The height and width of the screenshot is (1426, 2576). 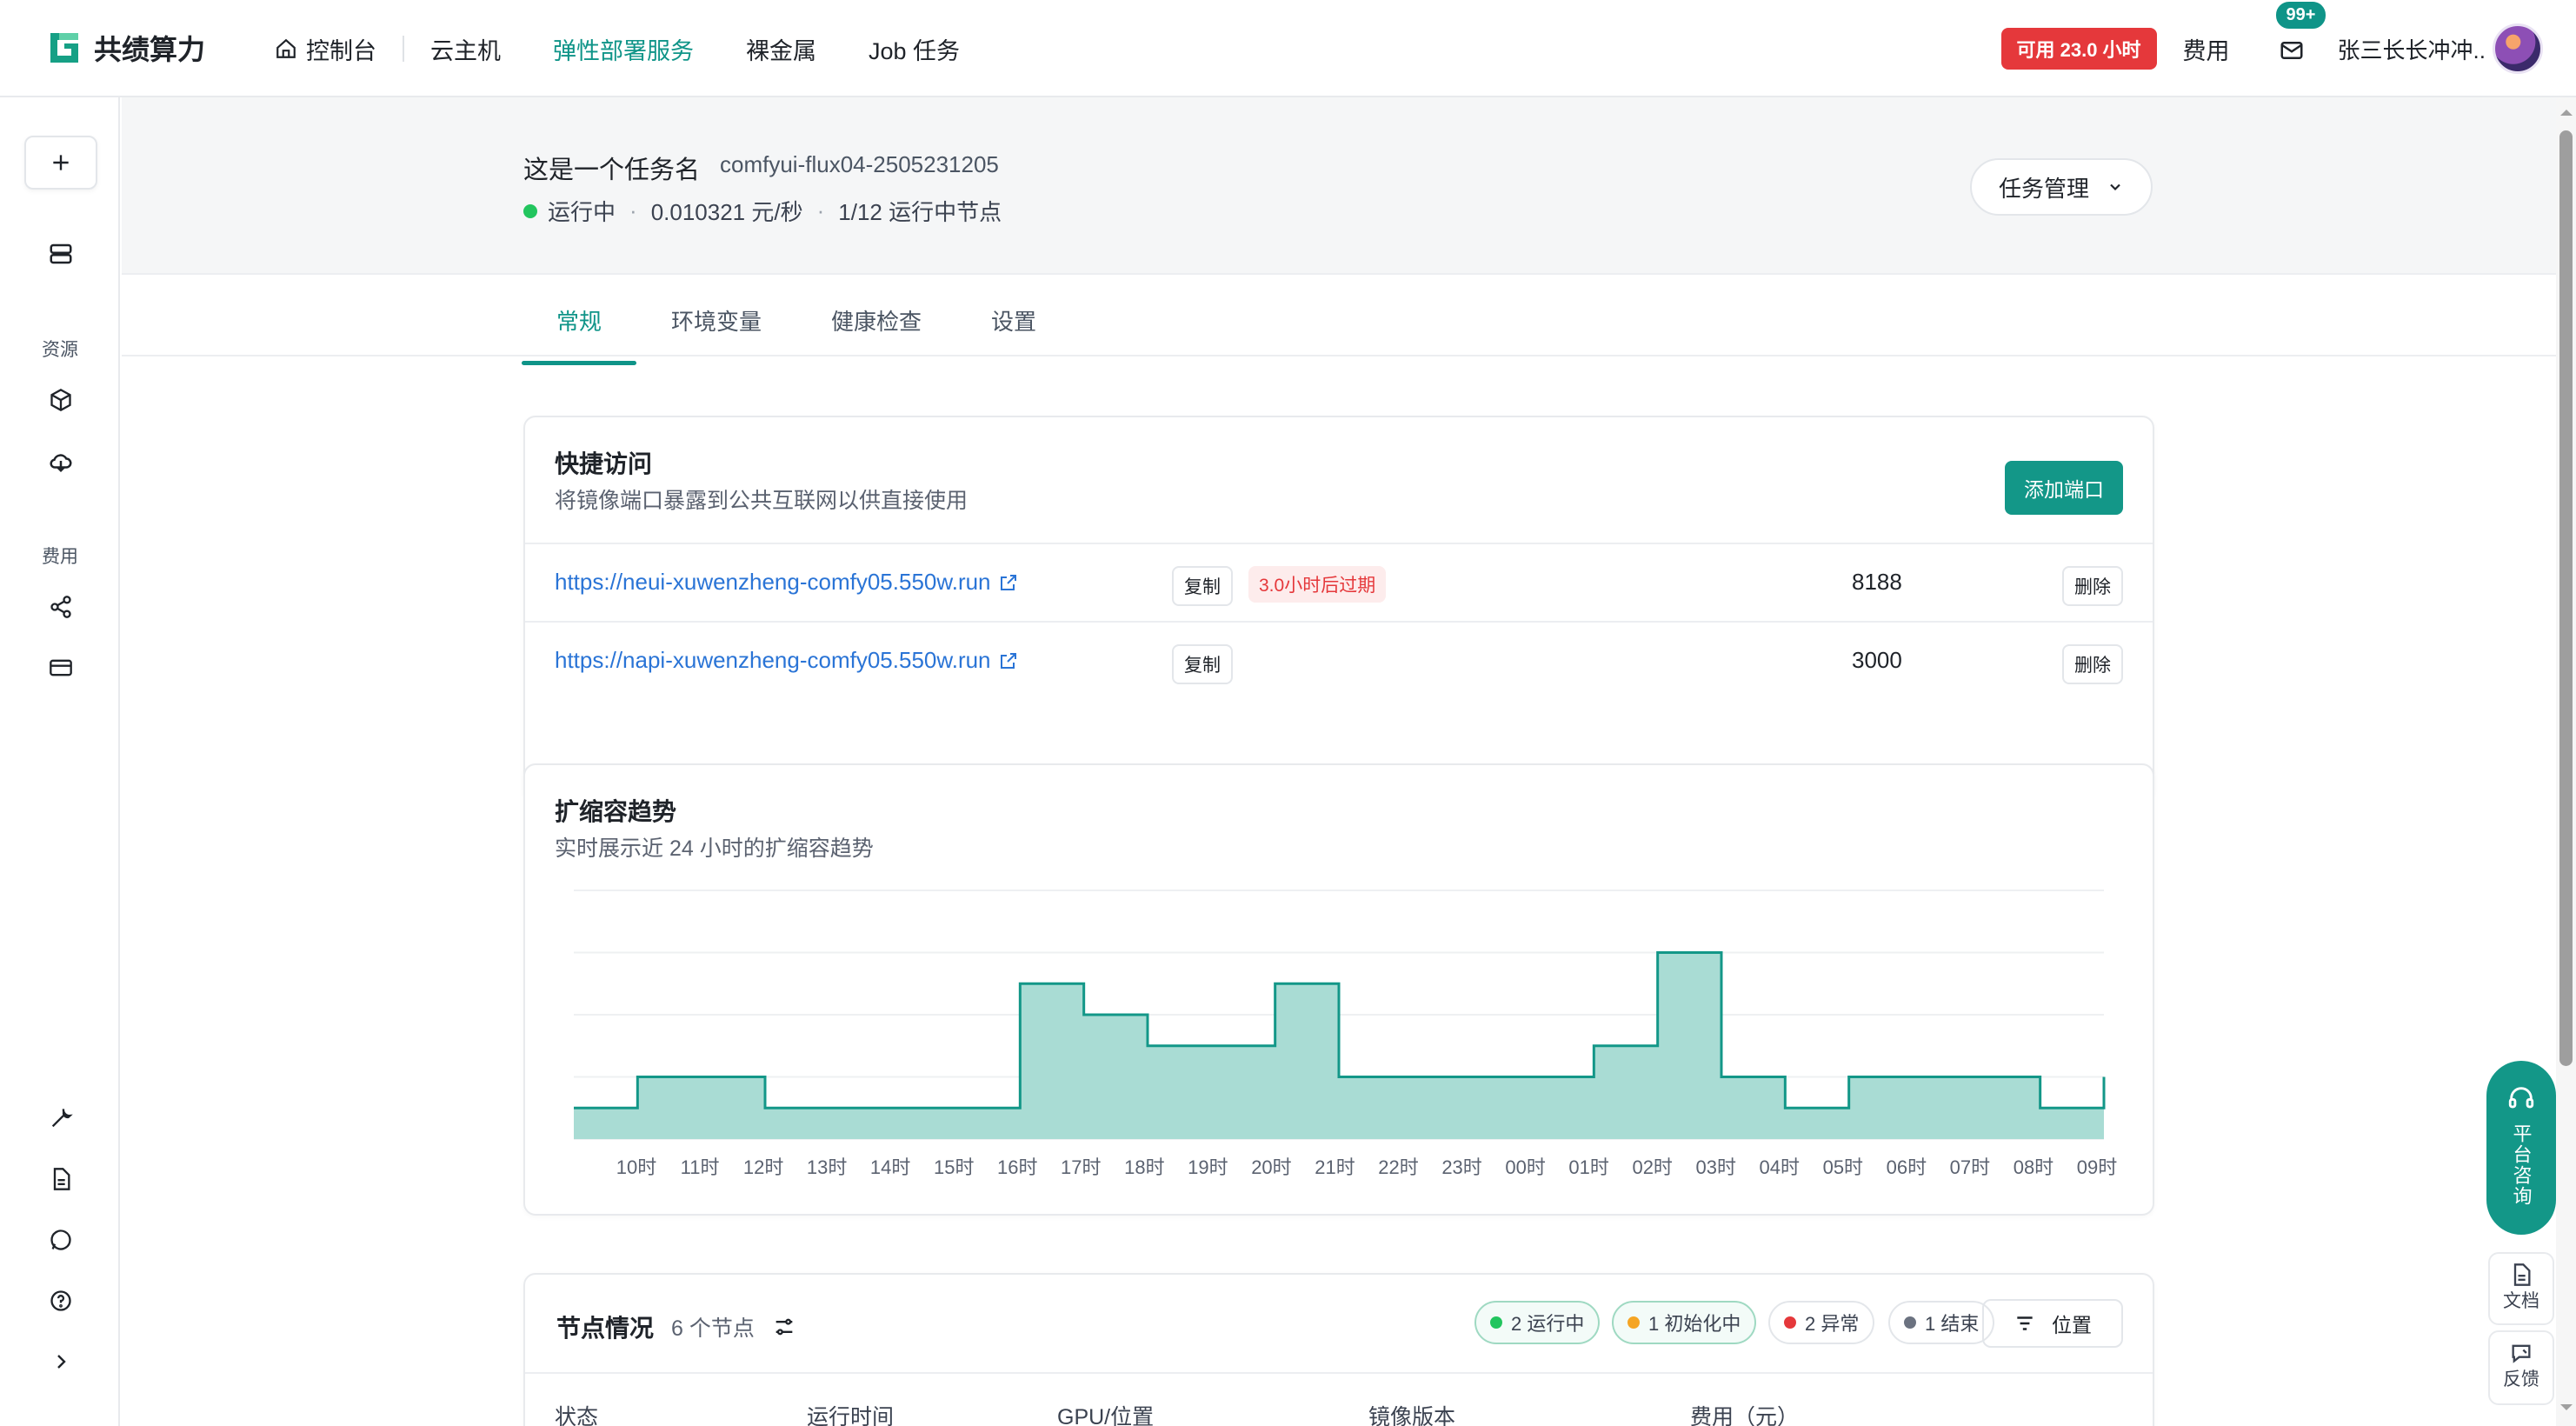 I want to click on col-gpu-location: GPU/位置, so click(x=1106, y=1415).